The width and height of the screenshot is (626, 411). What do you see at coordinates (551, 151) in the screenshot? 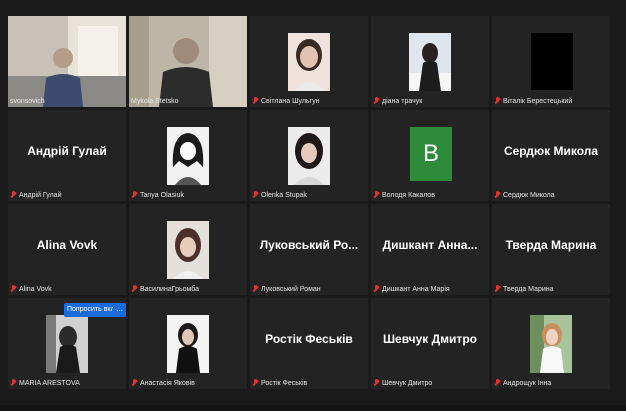
I see `participant-display-name: Сердюк Микола` at bounding box center [551, 151].